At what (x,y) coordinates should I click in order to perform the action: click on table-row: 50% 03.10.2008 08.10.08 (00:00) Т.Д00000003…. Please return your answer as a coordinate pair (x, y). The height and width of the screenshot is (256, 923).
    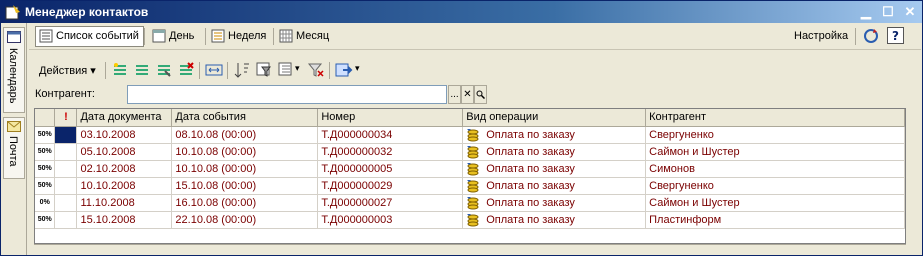
    Looking at the image, I should click on (470, 135).